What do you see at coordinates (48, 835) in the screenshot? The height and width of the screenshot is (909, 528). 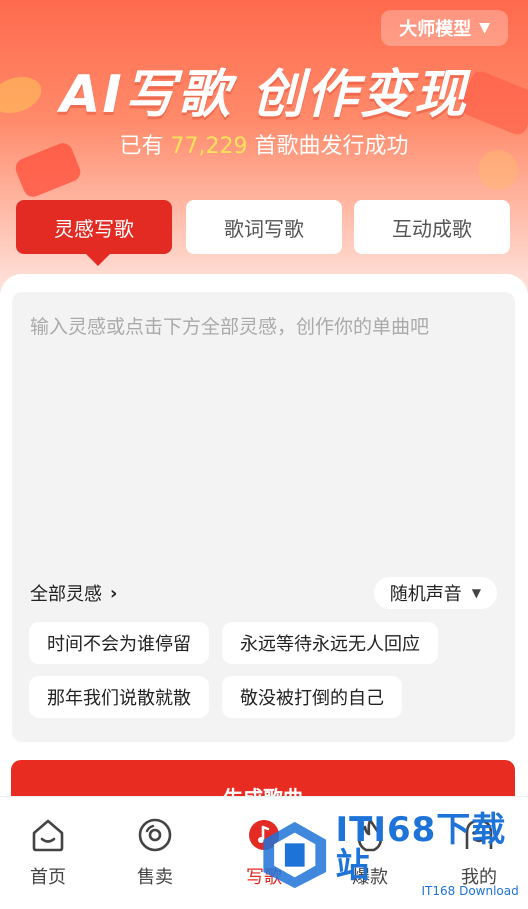 I see `home-icon` at bounding box center [48, 835].